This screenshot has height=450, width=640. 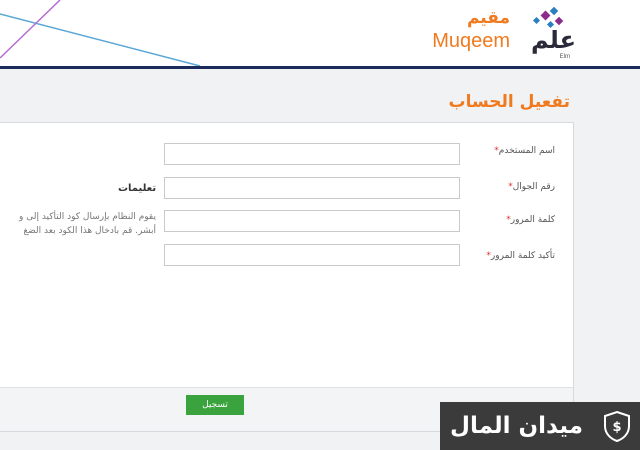 I want to click on username-label: اسم المستخدم*, so click(x=524, y=151).